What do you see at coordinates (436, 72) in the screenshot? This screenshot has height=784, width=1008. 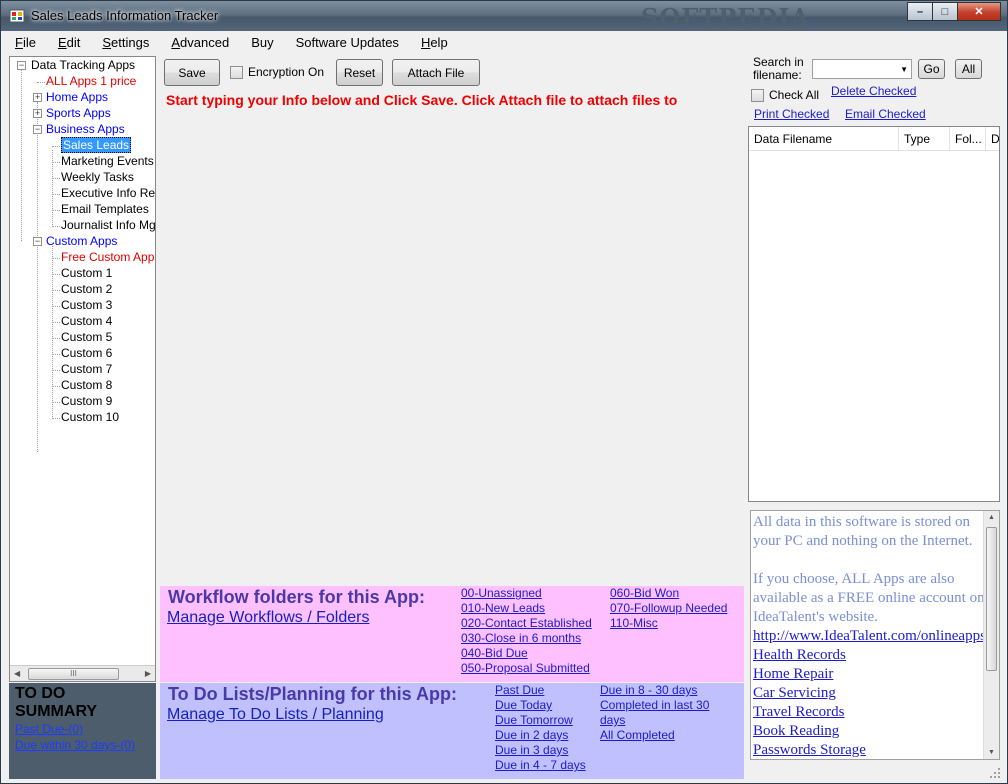 I see `attach-file-button: Attach File` at bounding box center [436, 72].